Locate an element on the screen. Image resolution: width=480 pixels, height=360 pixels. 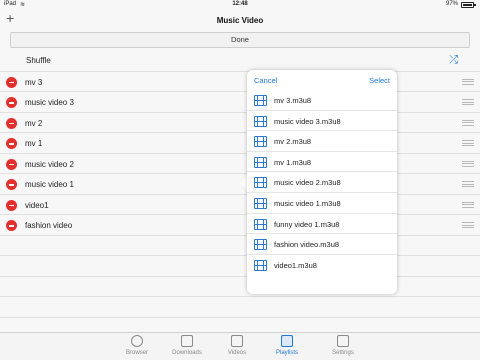
list-item-label: video1 is located at coordinates (37, 205).